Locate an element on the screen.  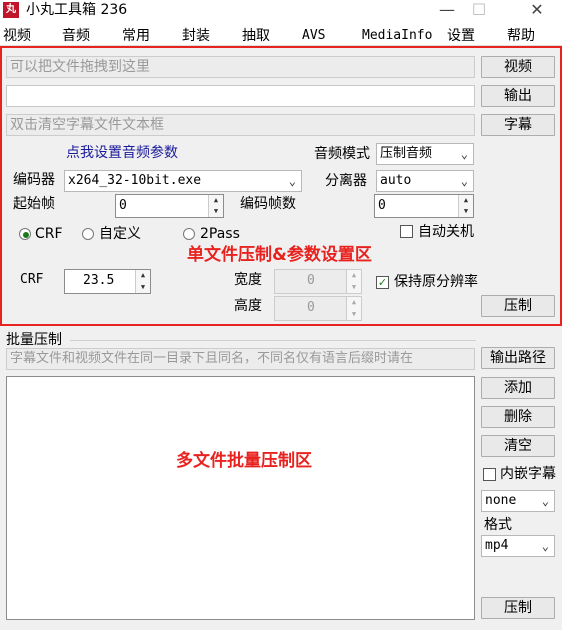
title-bar: 丸 小丸工具箱 236 — ☐ ✕ is located at coordinates (281, 11).